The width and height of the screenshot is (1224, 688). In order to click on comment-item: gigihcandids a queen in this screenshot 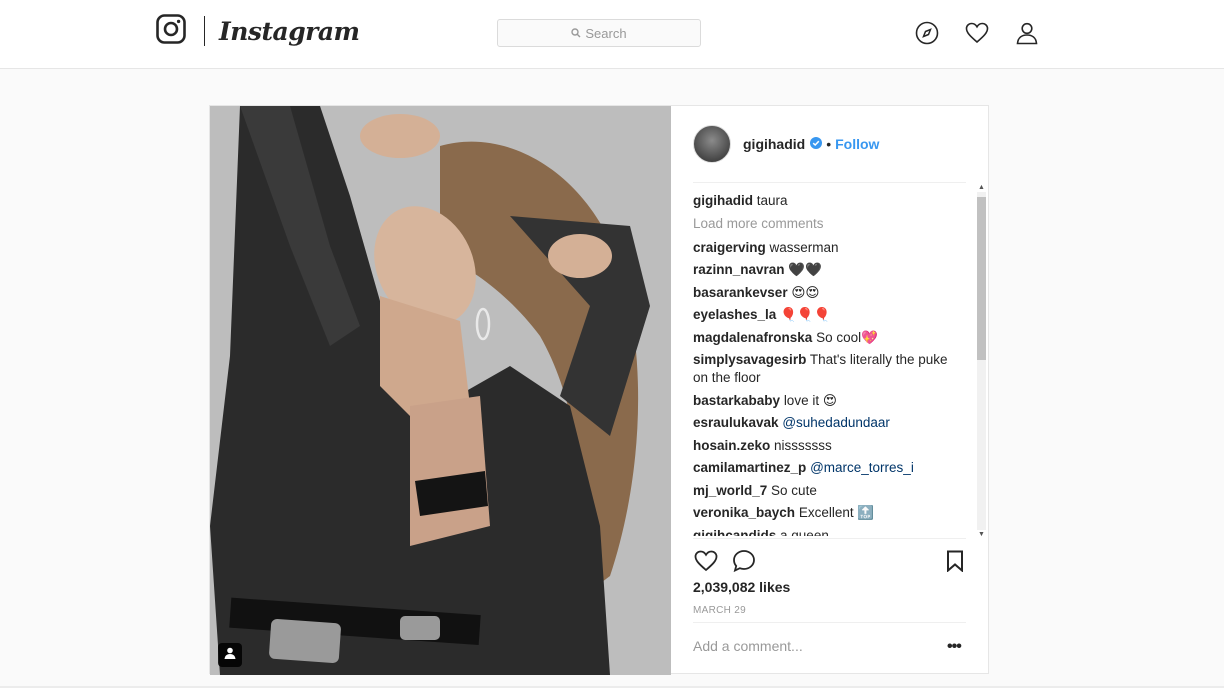, I will do `click(824, 532)`.